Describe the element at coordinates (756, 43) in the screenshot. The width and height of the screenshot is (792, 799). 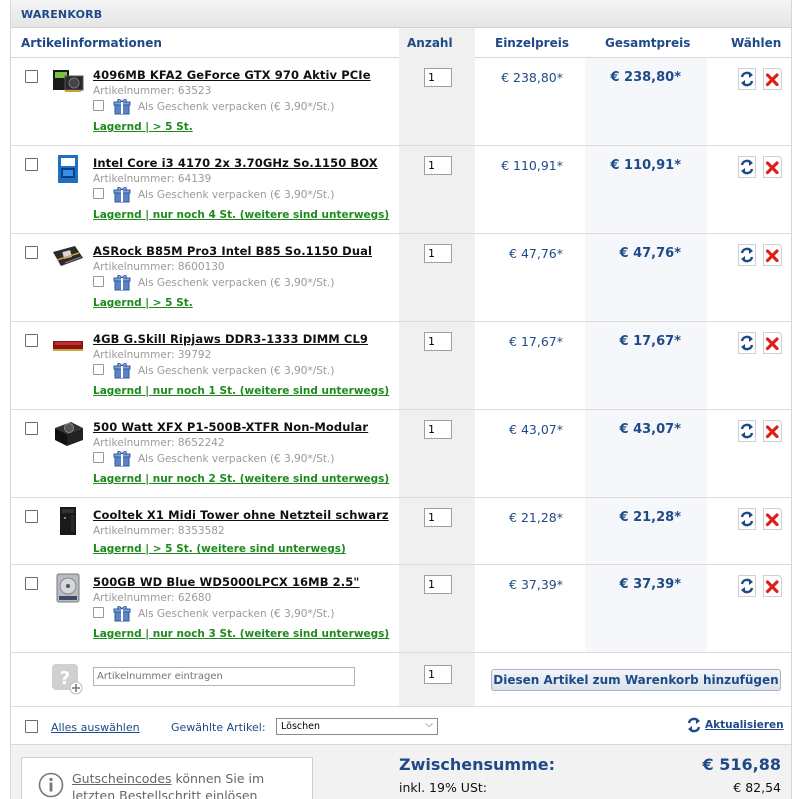
I see `col-waehlen: Wählen` at that location.